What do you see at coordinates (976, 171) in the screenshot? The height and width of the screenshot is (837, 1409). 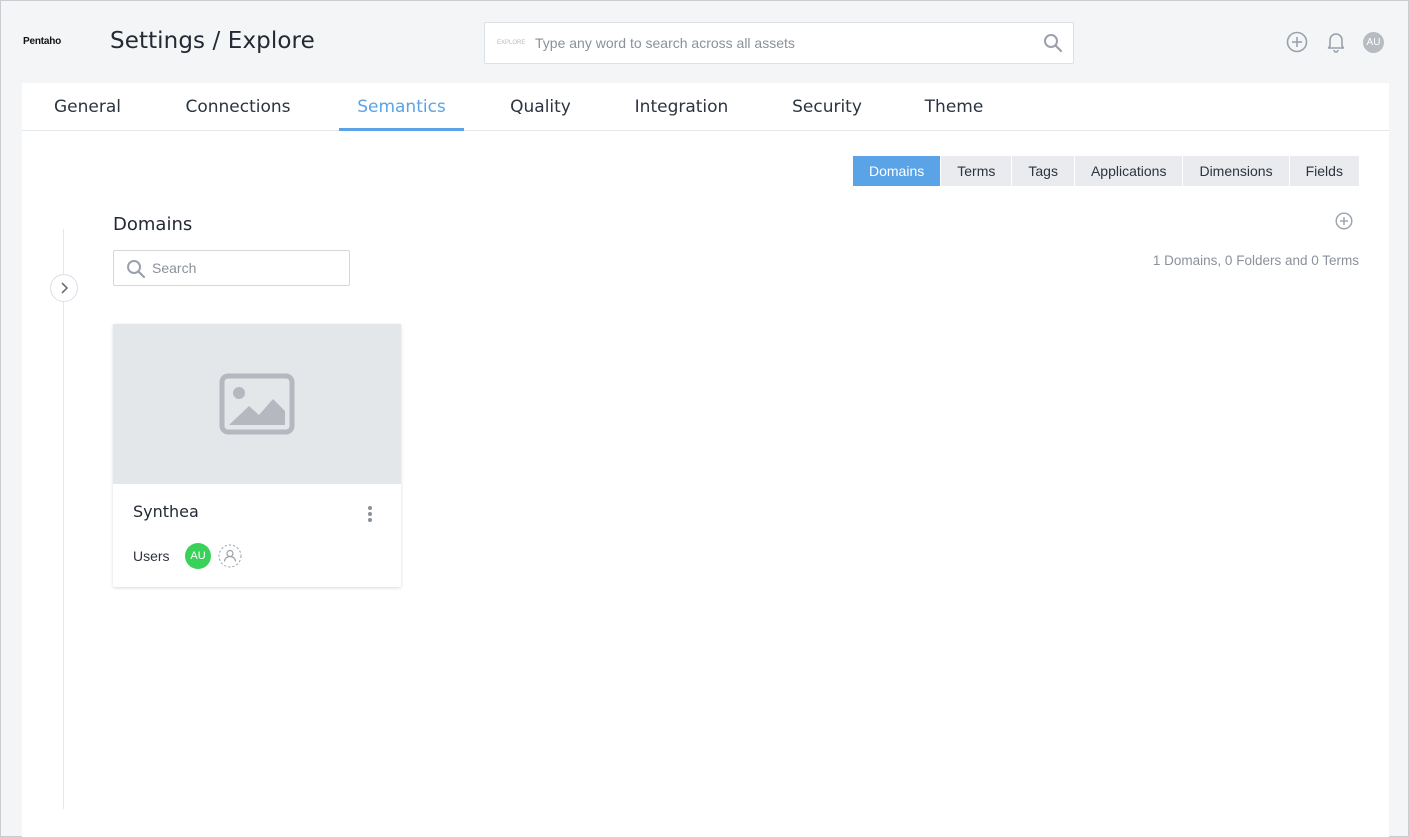 I see `subtab-terms: Terms` at bounding box center [976, 171].